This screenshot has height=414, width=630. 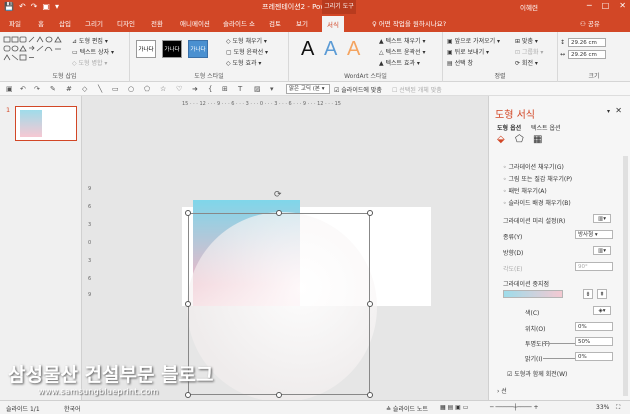 I want to click on tab-slideshow: 슬라이드 쇼, so click(x=239, y=23).